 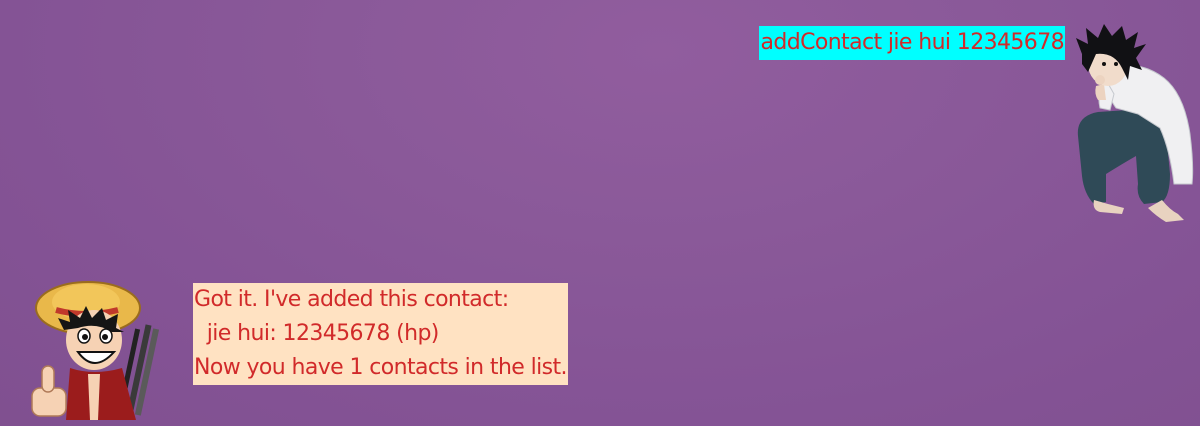 What do you see at coordinates (912, 43) in the screenshot?
I see `user-message-bubble: addContact jie hui 12345678` at bounding box center [912, 43].